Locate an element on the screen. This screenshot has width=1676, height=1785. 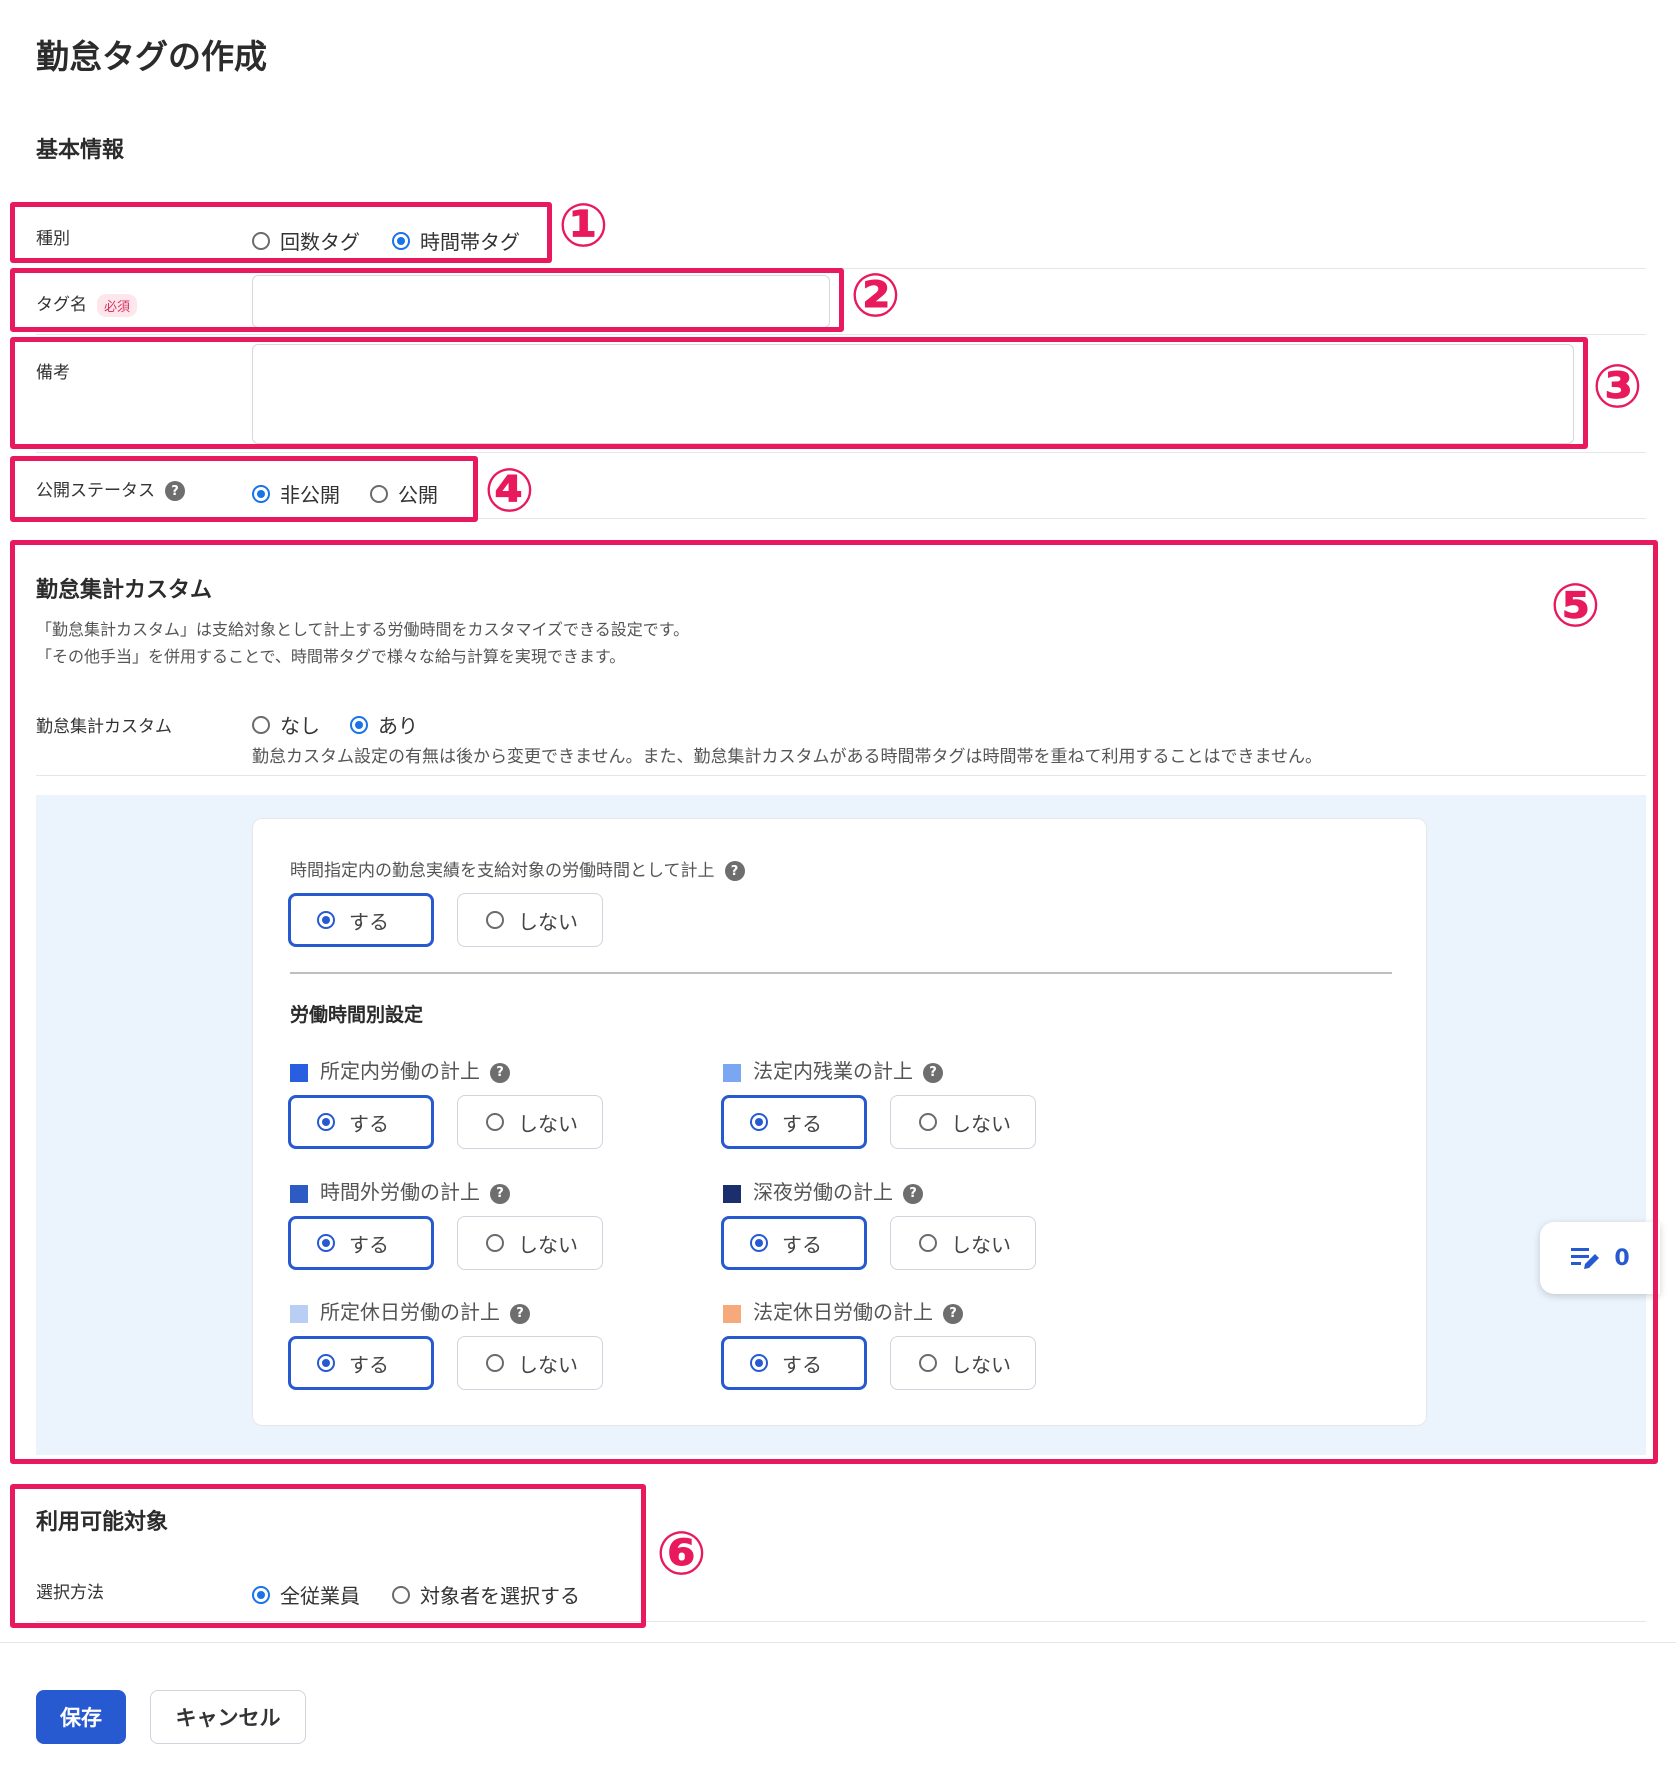
custom-section-title: 勤怠集計カスタム is located at coordinates (124, 590).